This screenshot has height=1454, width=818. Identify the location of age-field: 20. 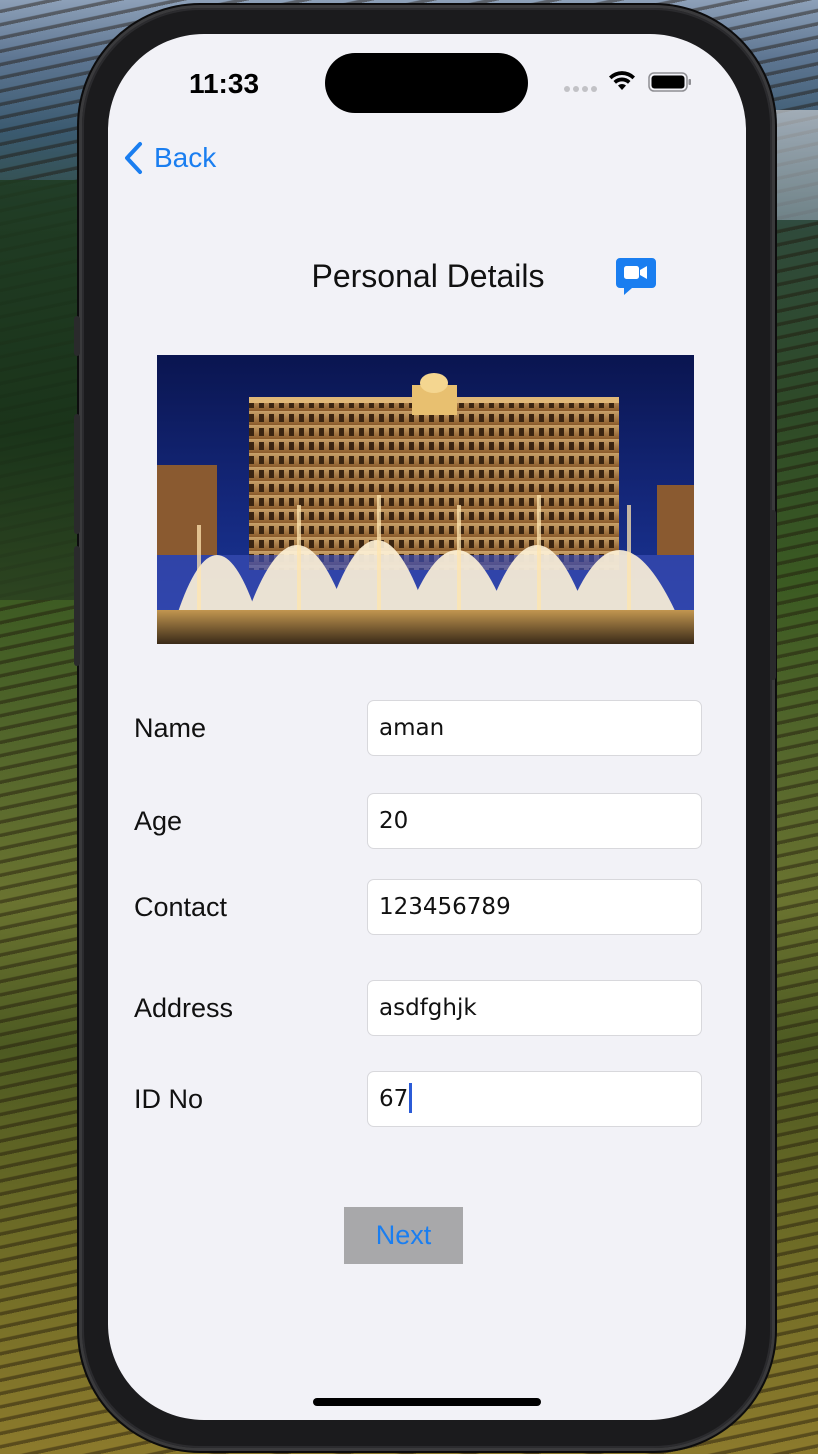
(534, 821).